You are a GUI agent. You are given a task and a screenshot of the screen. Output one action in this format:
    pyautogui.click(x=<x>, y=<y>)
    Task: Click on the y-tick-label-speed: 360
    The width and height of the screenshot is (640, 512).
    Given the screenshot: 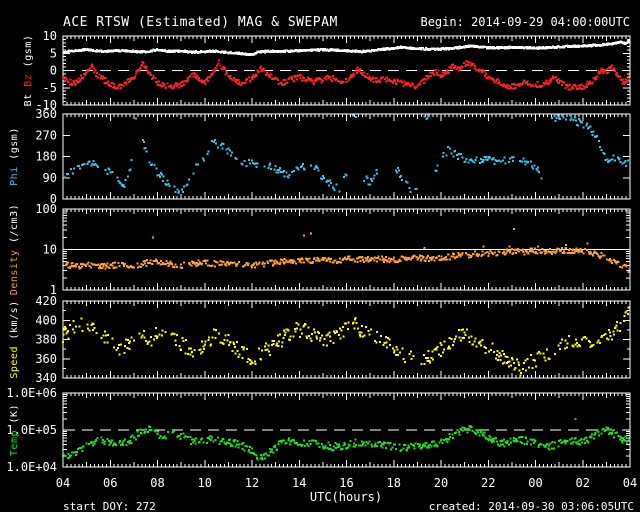 What is the action you would take?
    pyautogui.click(x=46, y=359)
    